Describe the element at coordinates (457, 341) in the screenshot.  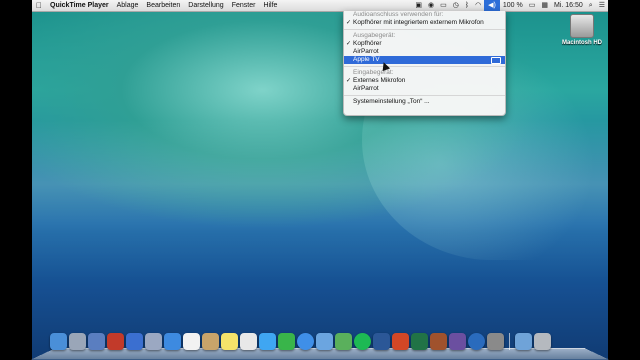
I see `imovie-icon` at that location.